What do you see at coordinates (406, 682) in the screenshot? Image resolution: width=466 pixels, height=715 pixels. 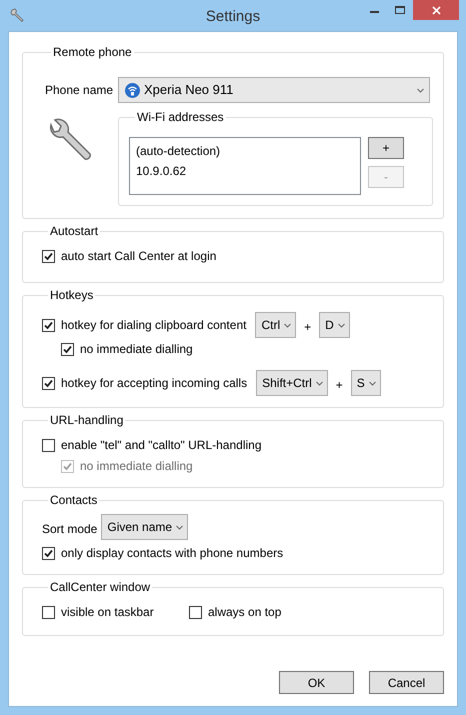 I see `dialog-button: Cancel` at bounding box center [406, 682].